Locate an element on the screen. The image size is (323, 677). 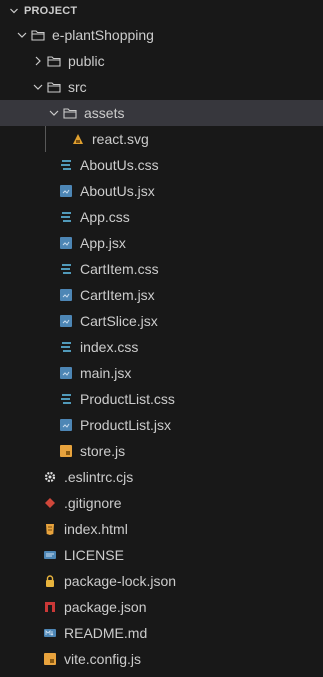
file-label: LICENSE is located at coordinates (94, 555).